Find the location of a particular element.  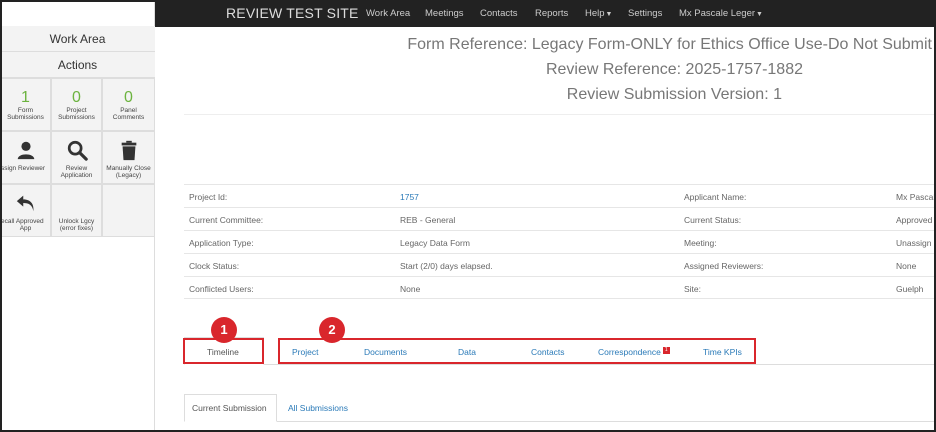

nav-reports: Reports is located at coordinates (551, 13).